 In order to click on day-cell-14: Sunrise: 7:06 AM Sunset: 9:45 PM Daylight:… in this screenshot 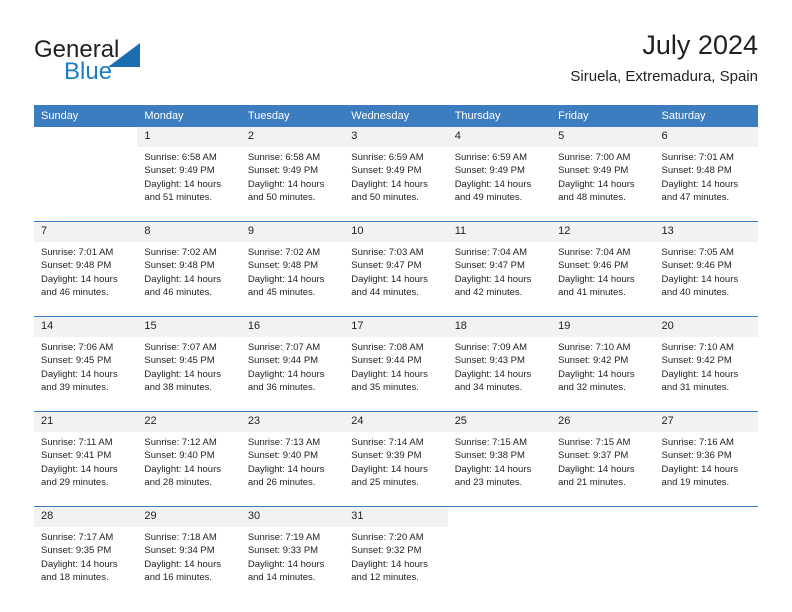, I will do `click(86, 374)`.